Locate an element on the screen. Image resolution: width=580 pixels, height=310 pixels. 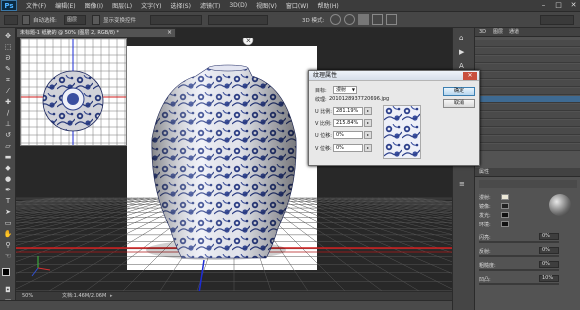
auto-select-dropdown: 图层 is located at coordinates (75, 20).